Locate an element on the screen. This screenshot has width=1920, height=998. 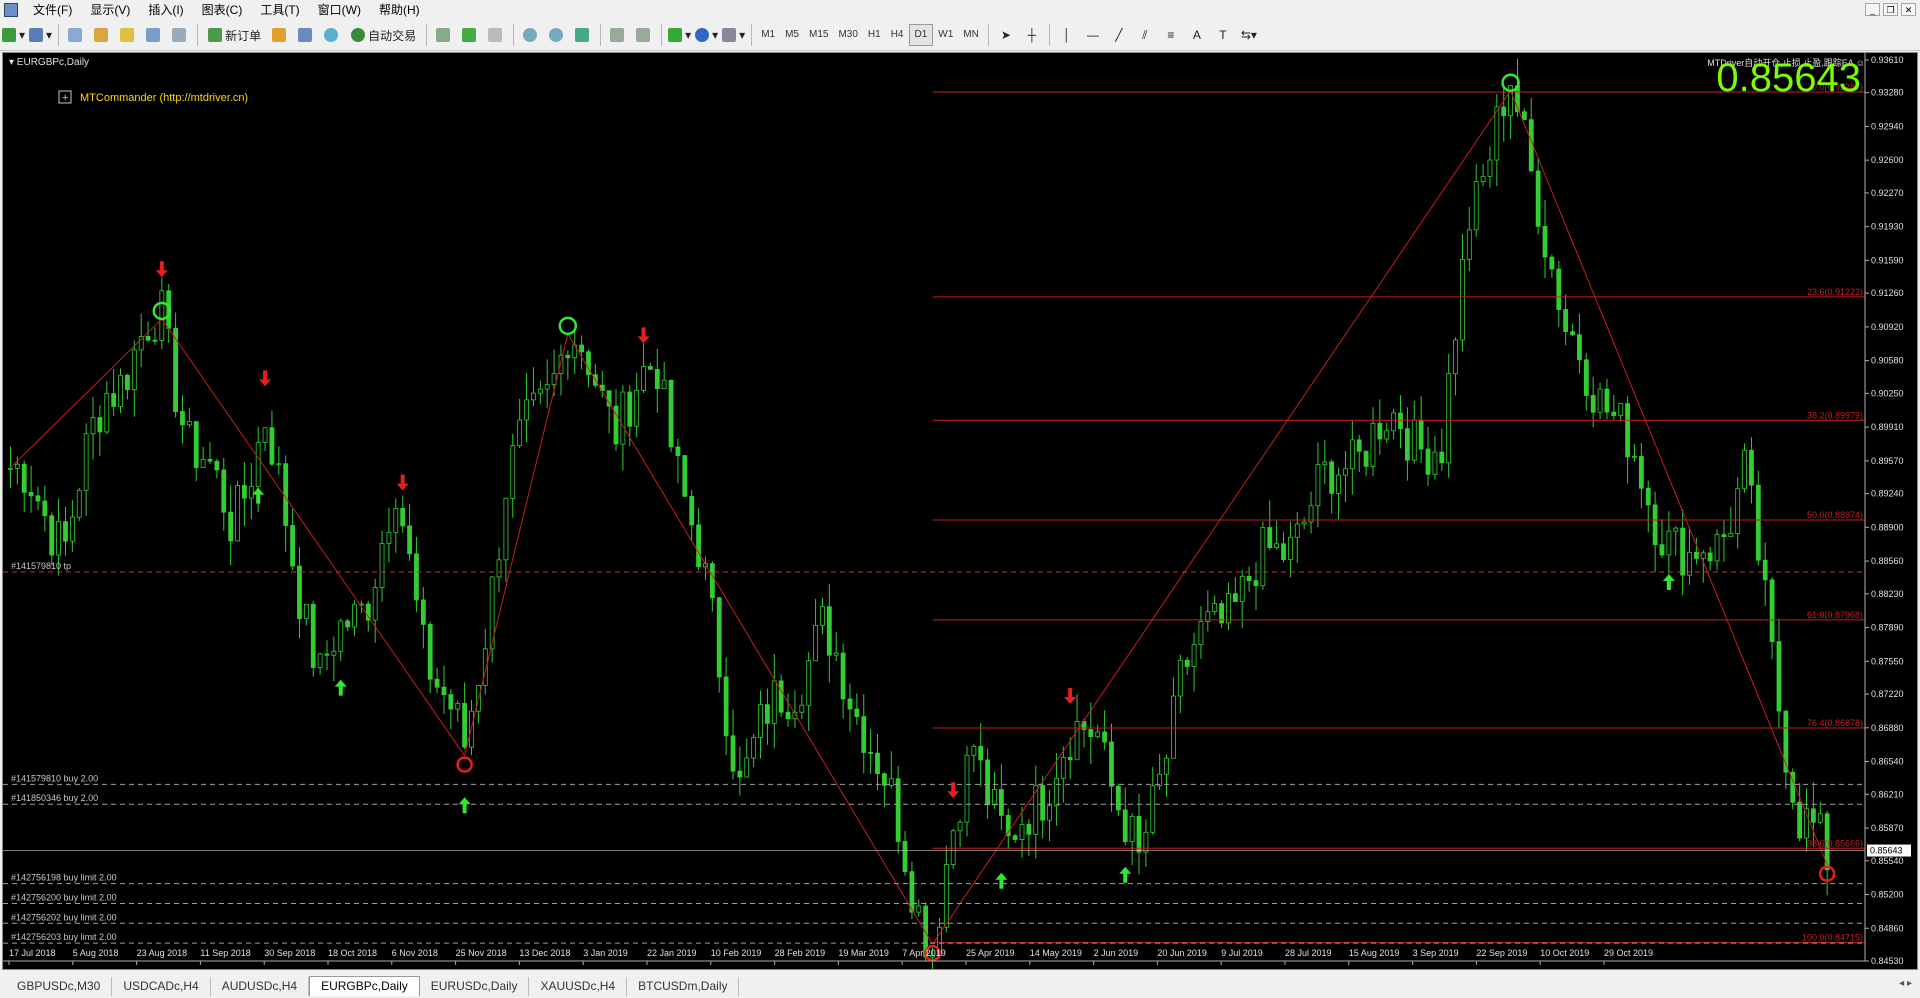
timeframe-m5: M5 is located at coordinates (792, 35).